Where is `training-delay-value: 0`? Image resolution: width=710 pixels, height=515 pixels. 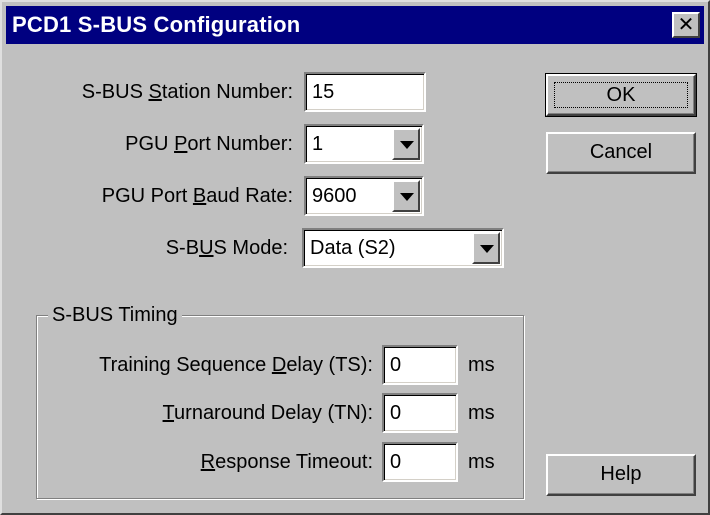
training-delay-value: 0 is located at coordinates (396, 365).